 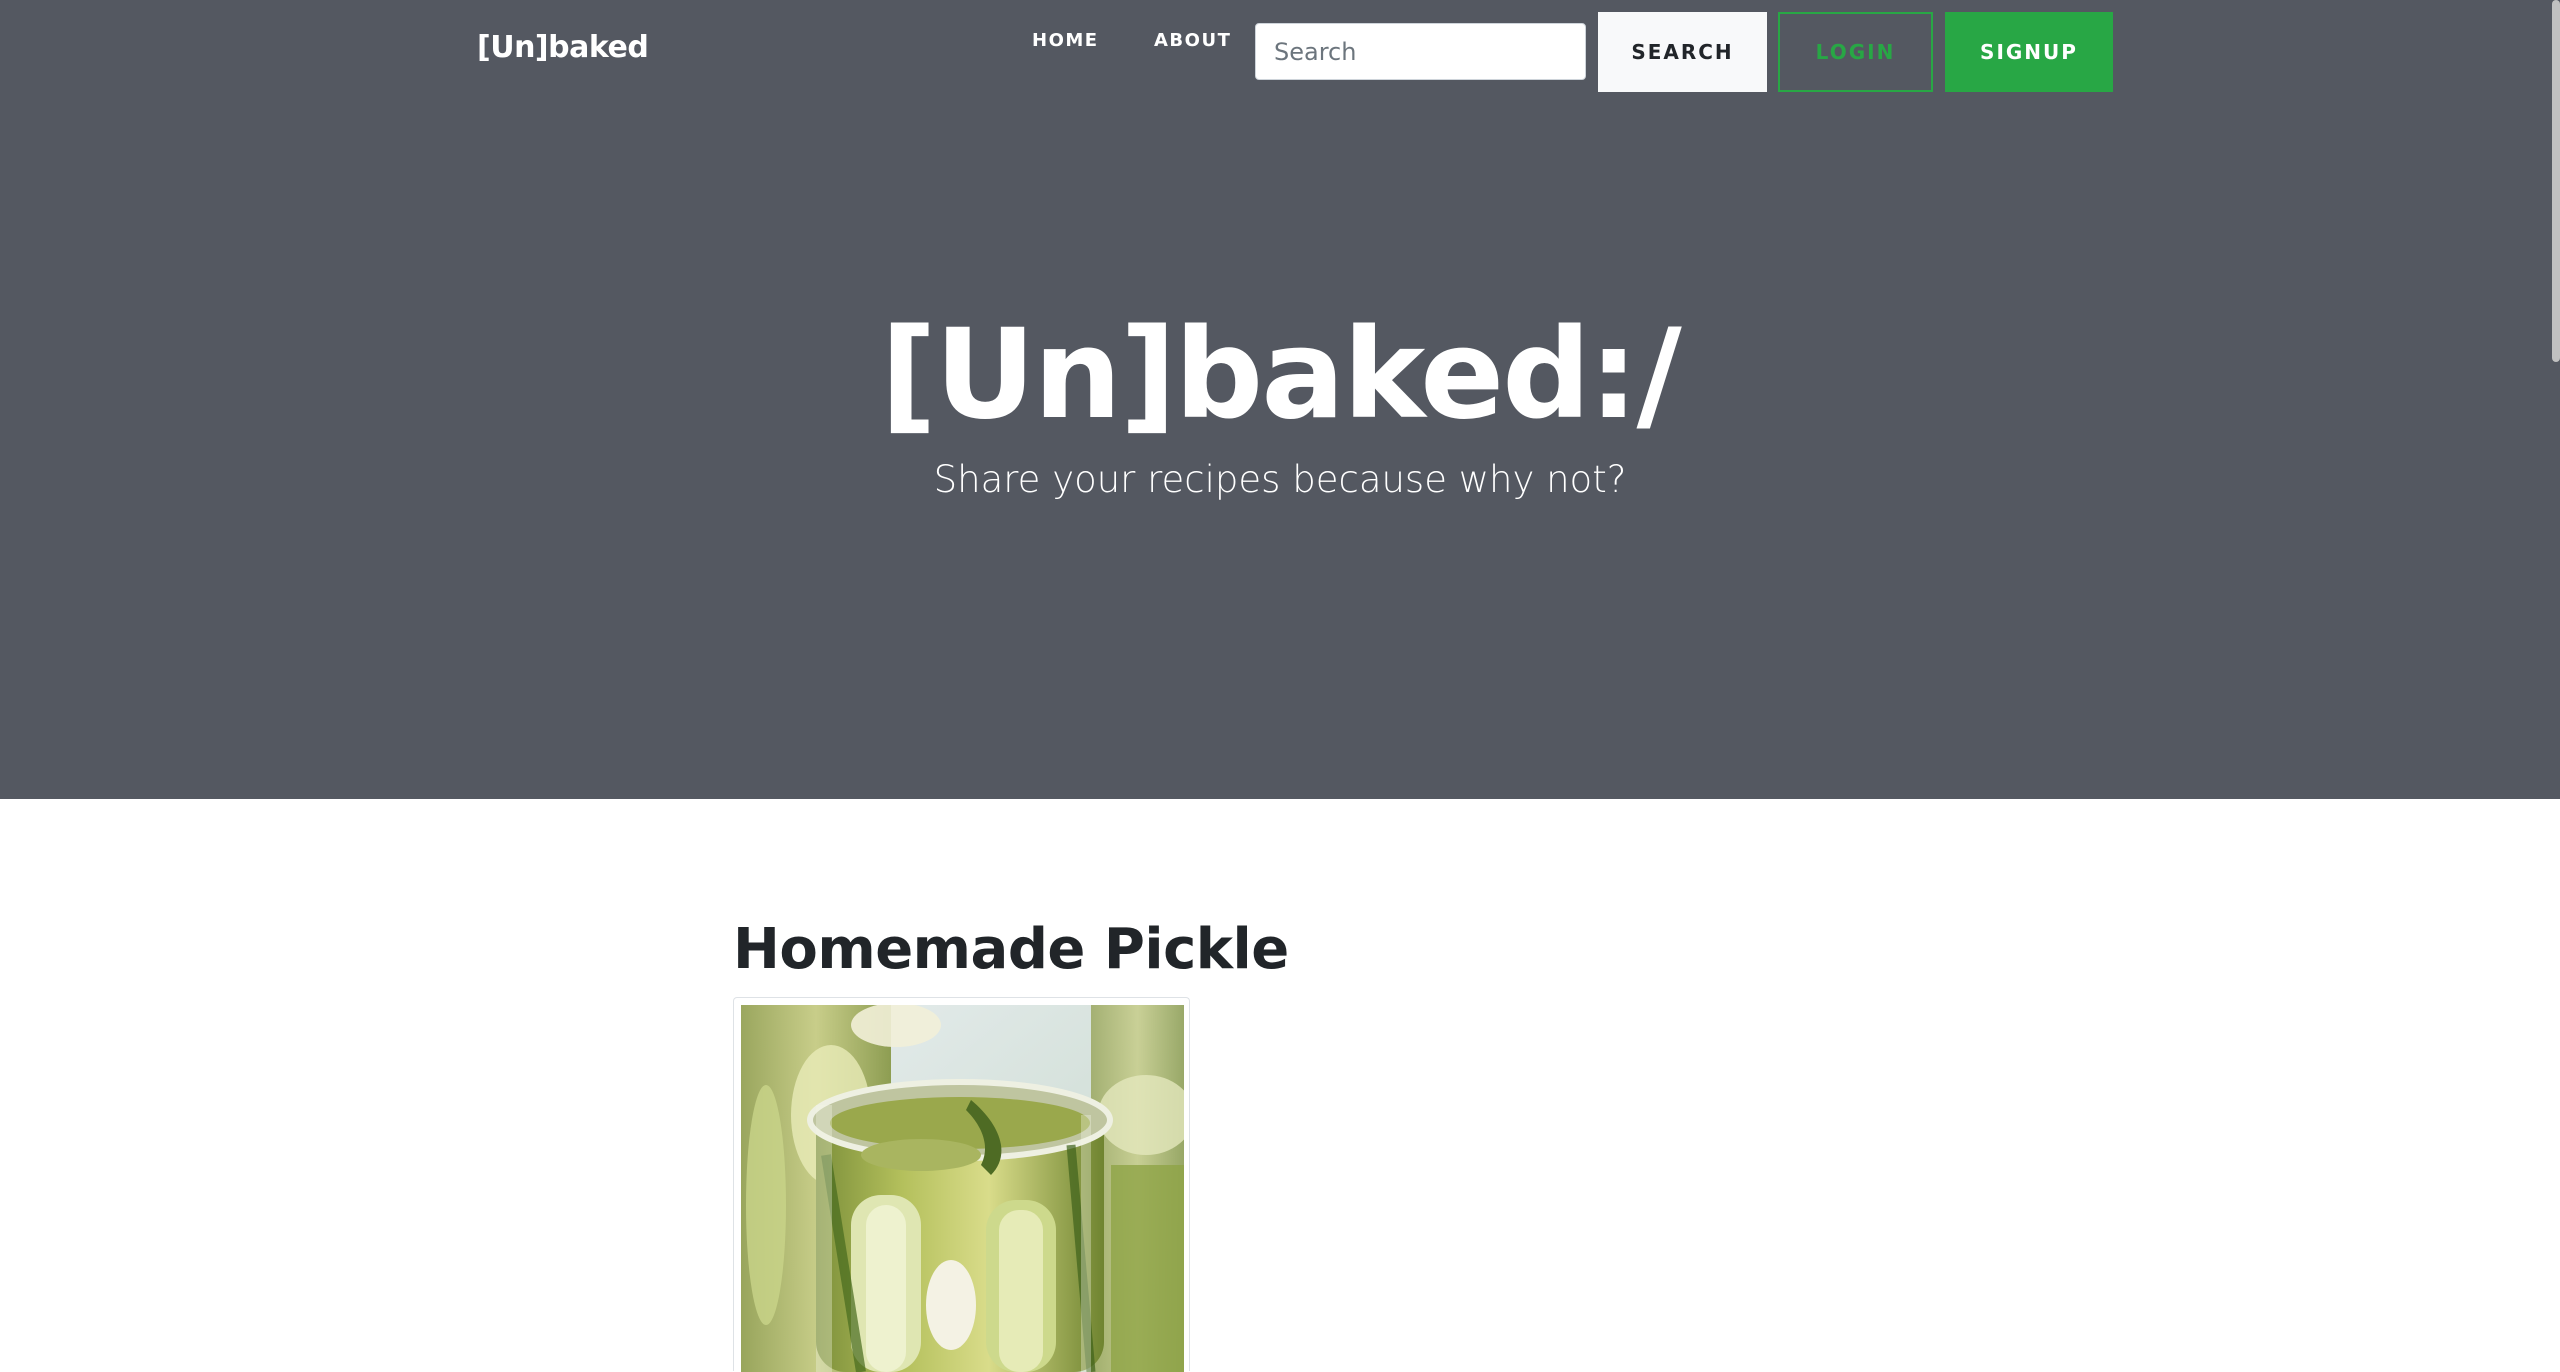 I want to click on hero-subtitle: Share your recipes because why not?, so click(x=1280, y=479).